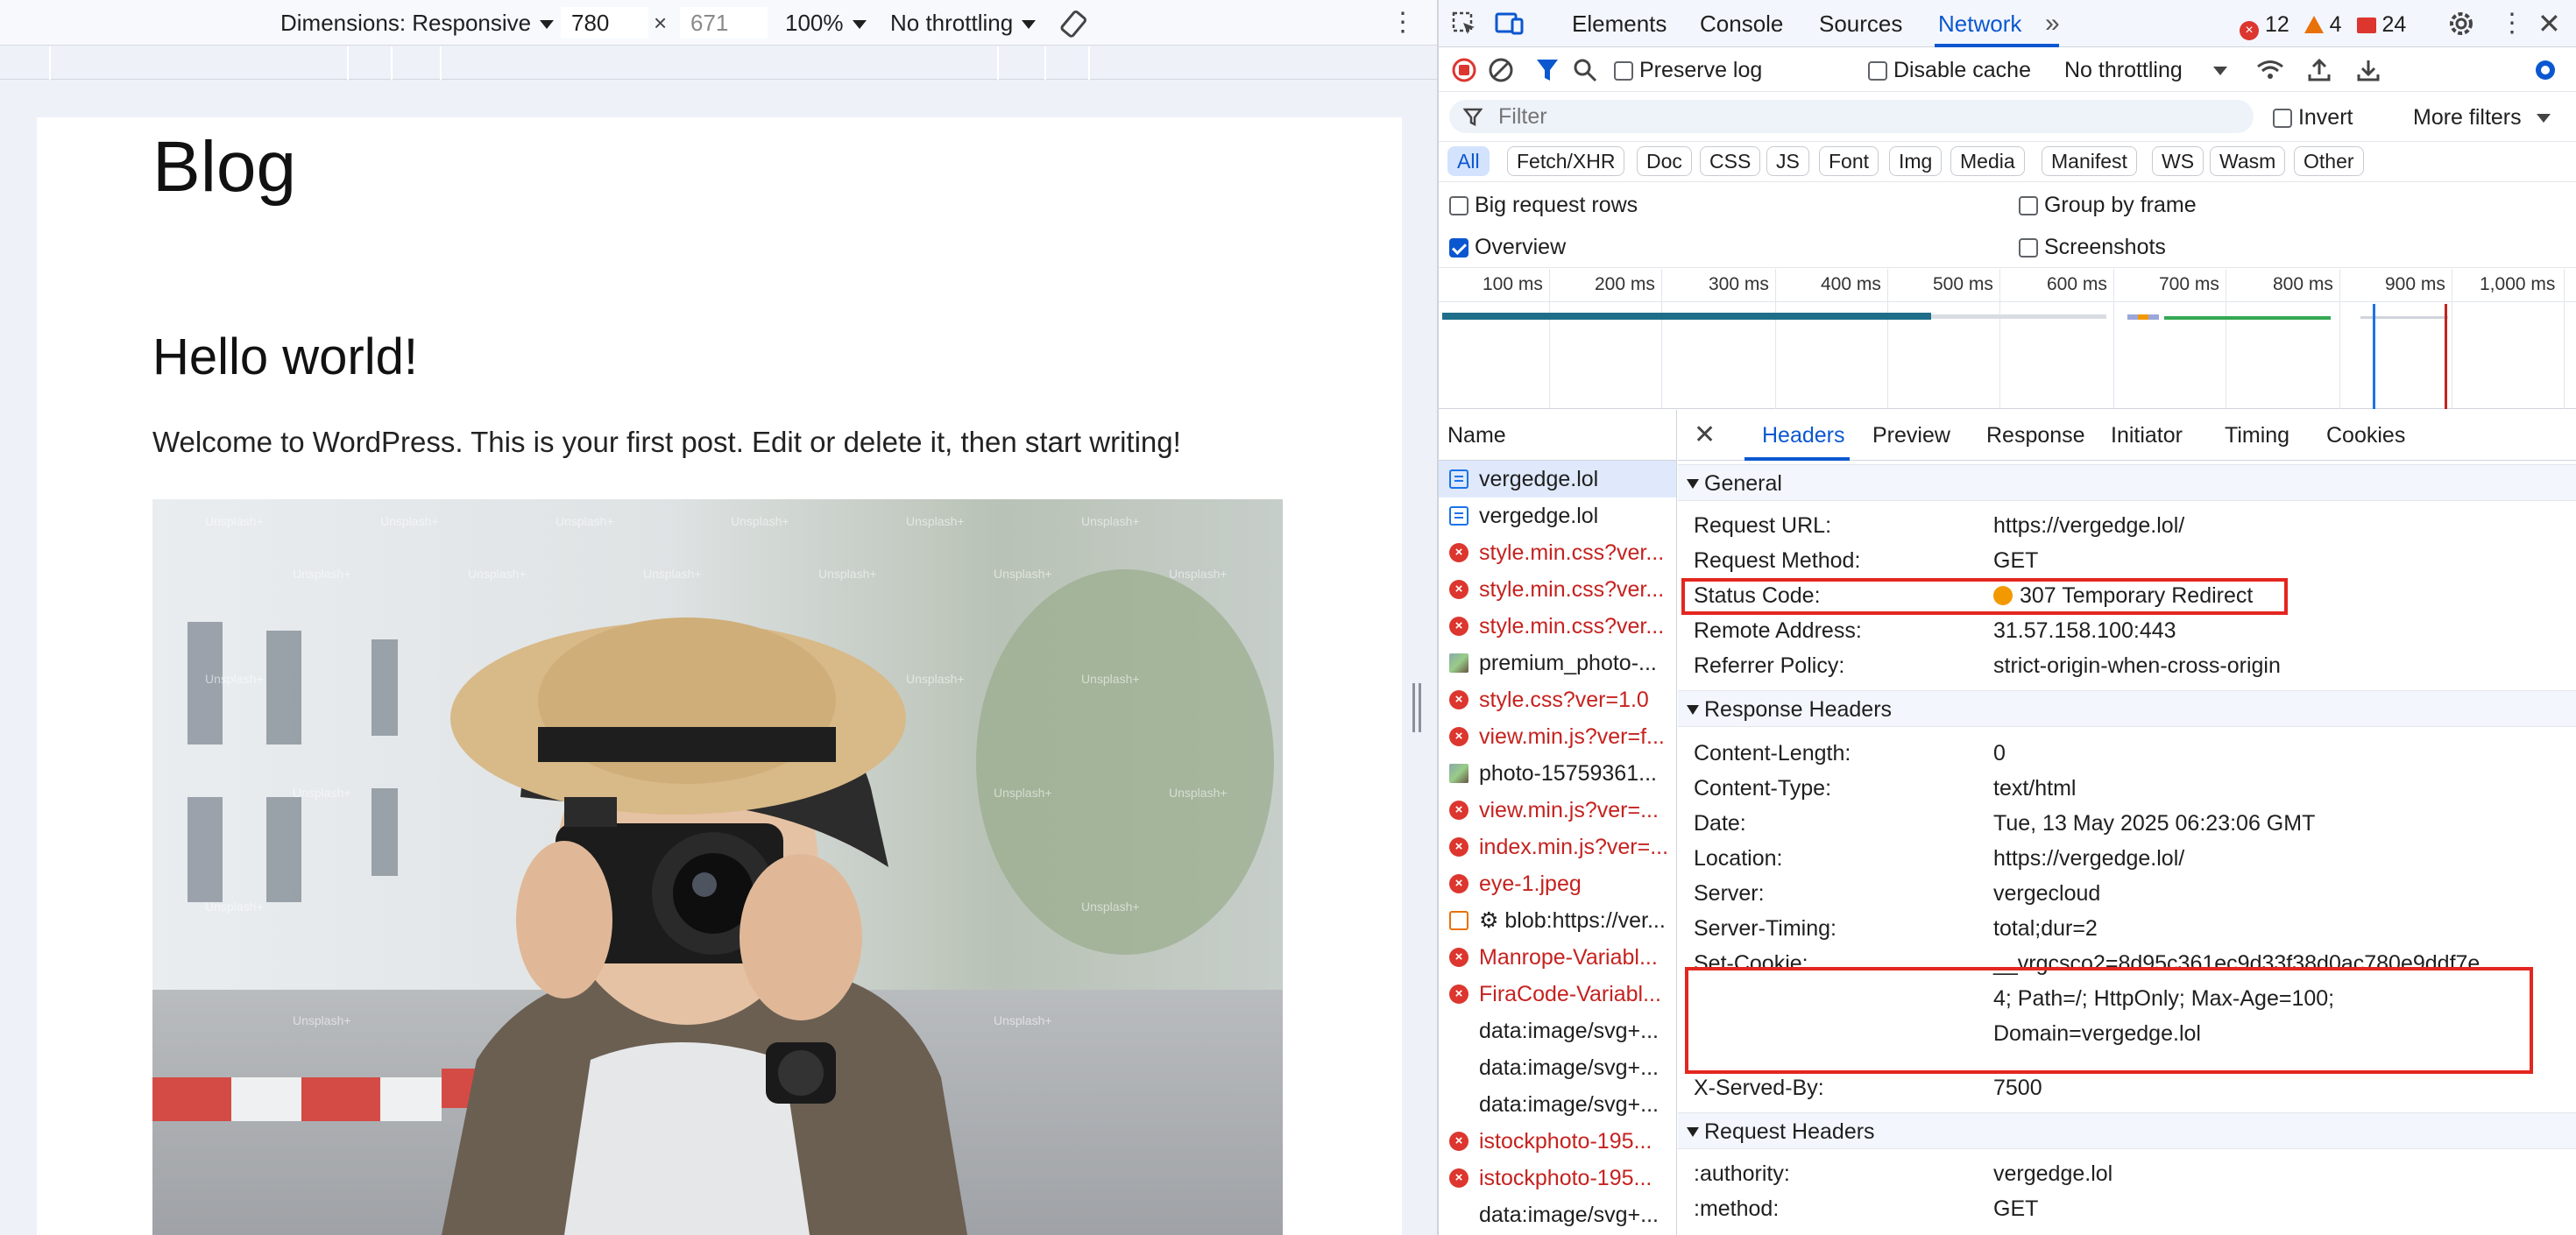 The image size is (2576, 1235). I want to click on type-filter-fetch-xhr: Fetch/XHR, so click(1566, 161).